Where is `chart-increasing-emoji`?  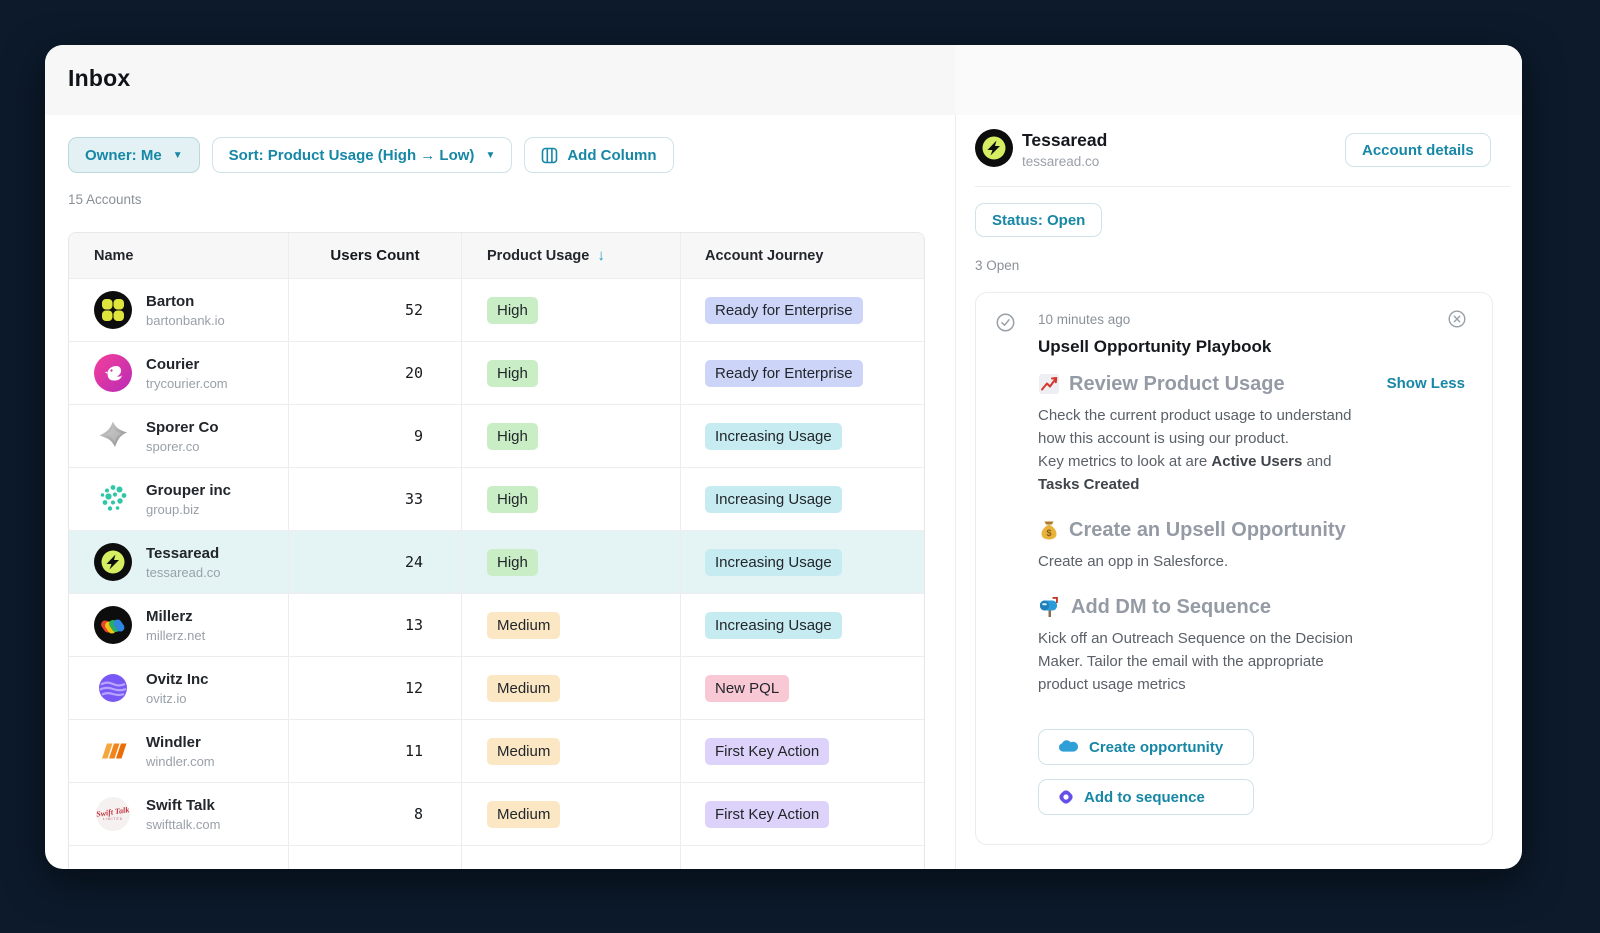
chart-increasing-emoji is located at coordinates (1049, 384).